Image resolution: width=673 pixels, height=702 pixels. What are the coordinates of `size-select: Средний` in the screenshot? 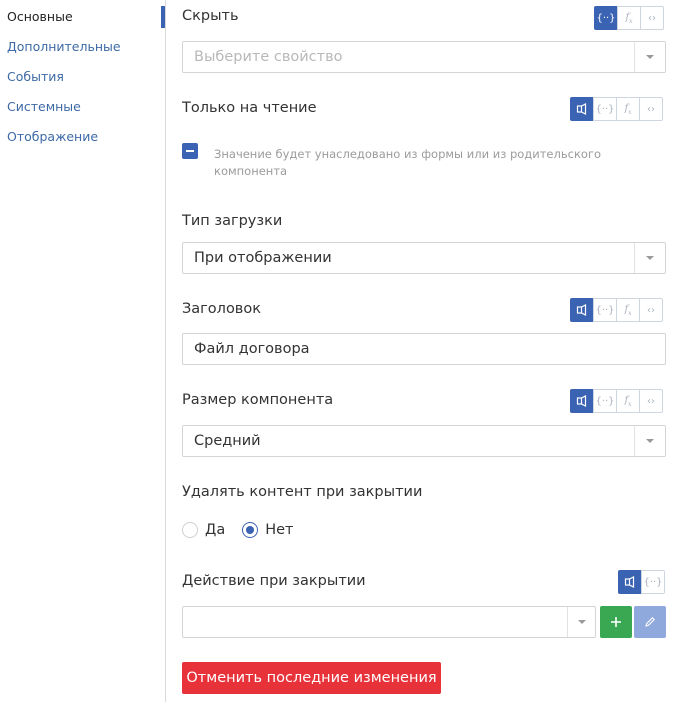 It's located at (424, 441).